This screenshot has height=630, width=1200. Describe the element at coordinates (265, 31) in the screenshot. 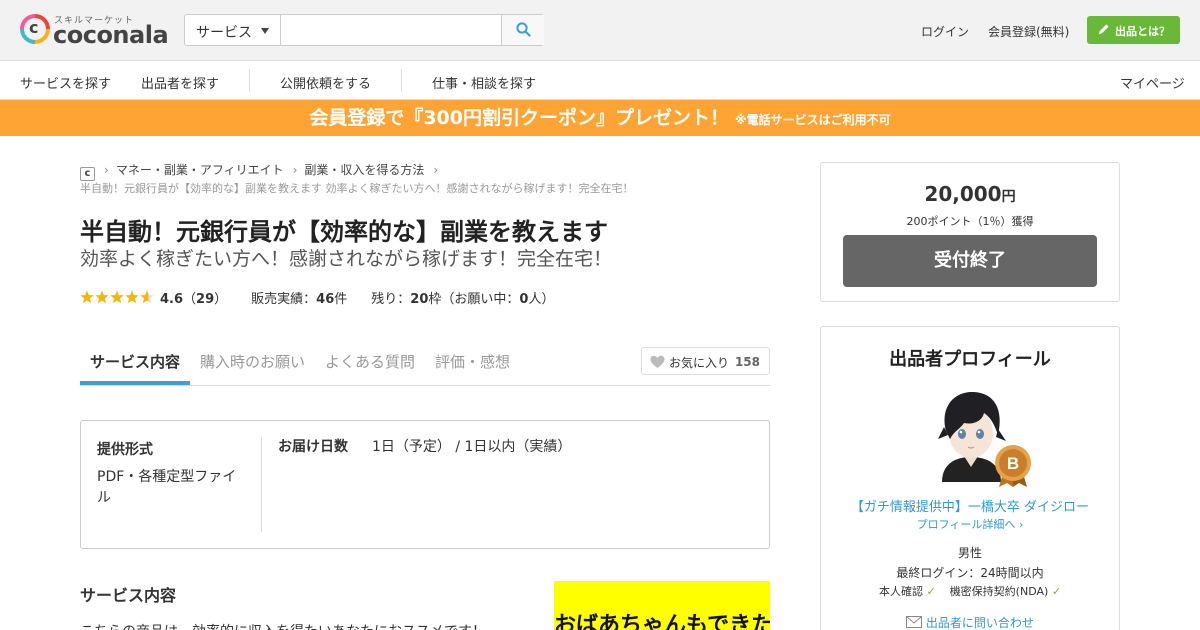

I see `chevron-down-icon` at that location.